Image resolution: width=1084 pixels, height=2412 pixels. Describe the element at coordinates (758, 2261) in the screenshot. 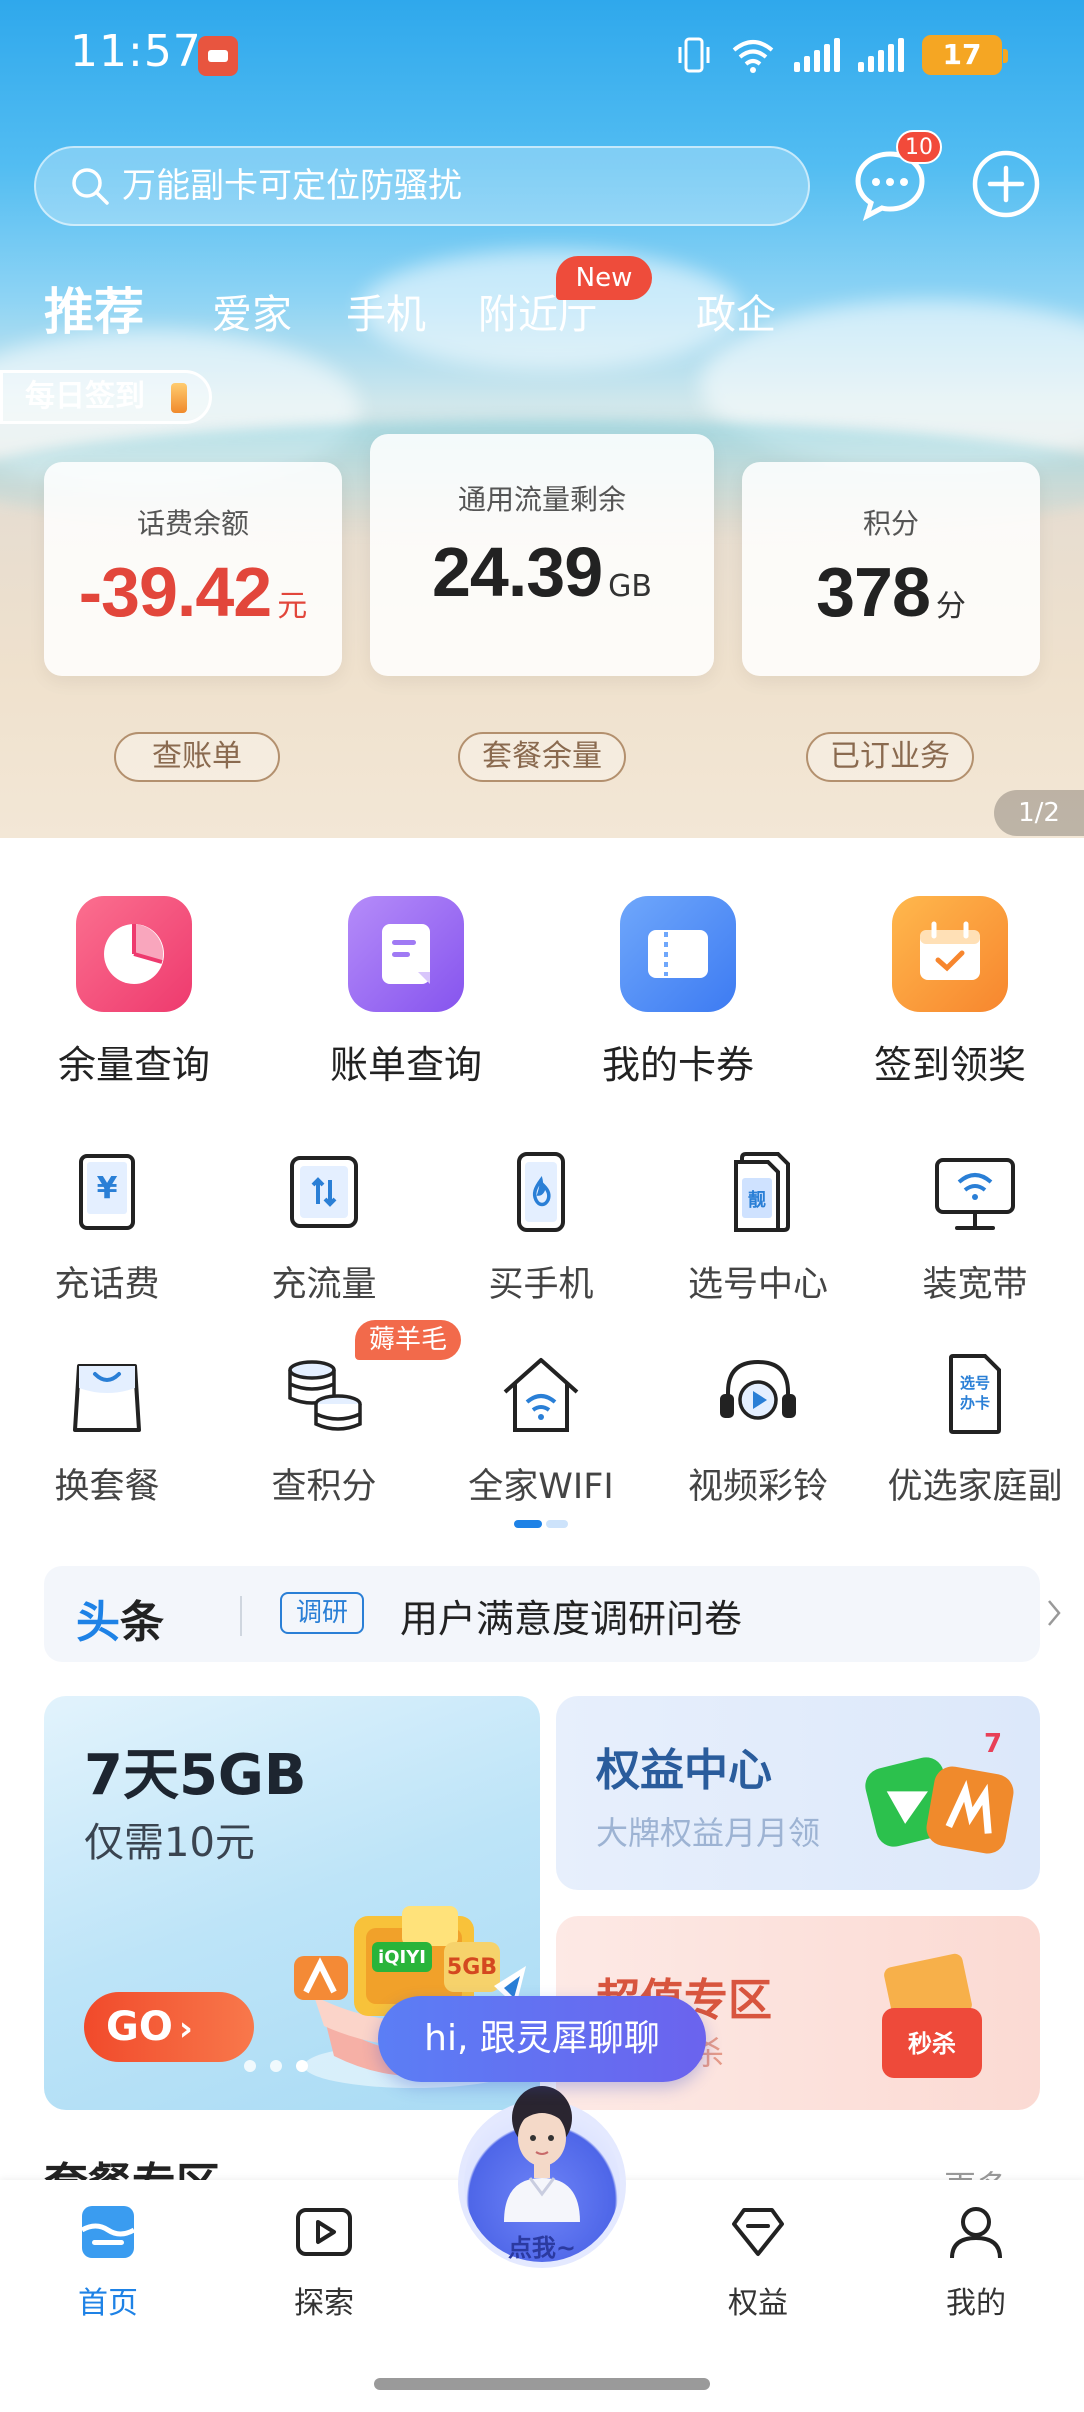

I see `nav-rights: 权益` at that location.